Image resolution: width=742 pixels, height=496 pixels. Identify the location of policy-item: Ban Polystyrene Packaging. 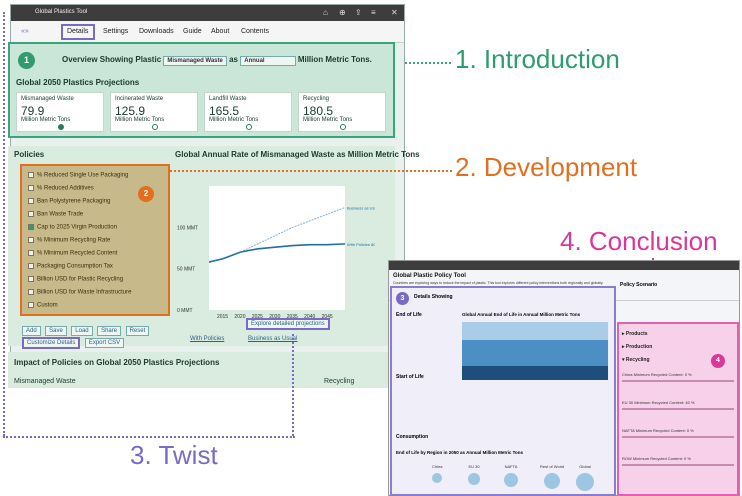
(69, 201).